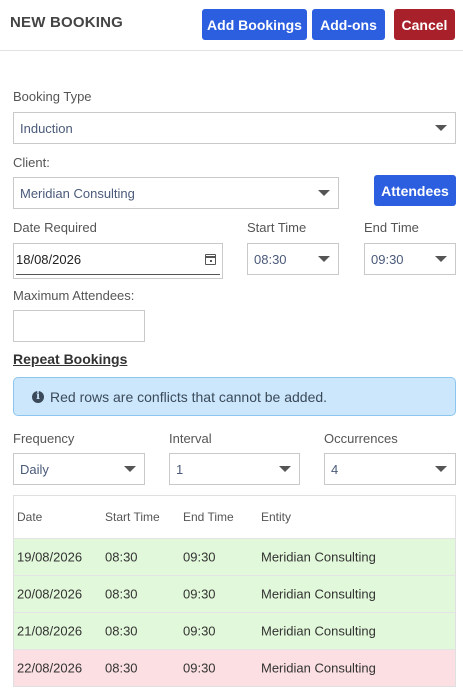  Describe the element at coordinates (50, 631) in the screenshot. I see `row-date: 21/08/2026` at that location.